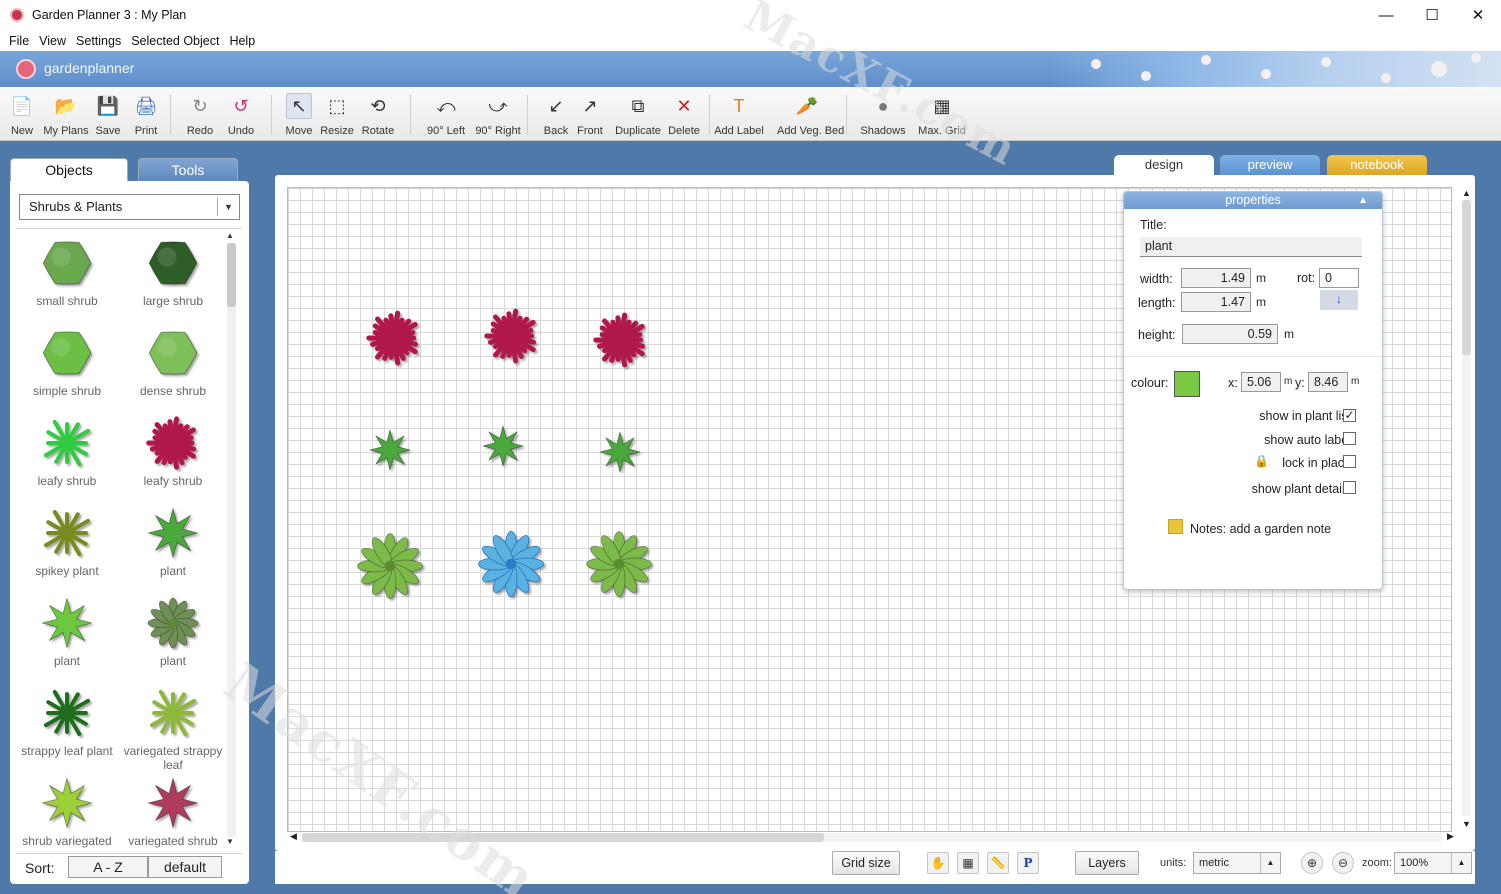 The image size is (1501, 894). I want to click on plant-library-item: simple shrub, so click(67, 361).